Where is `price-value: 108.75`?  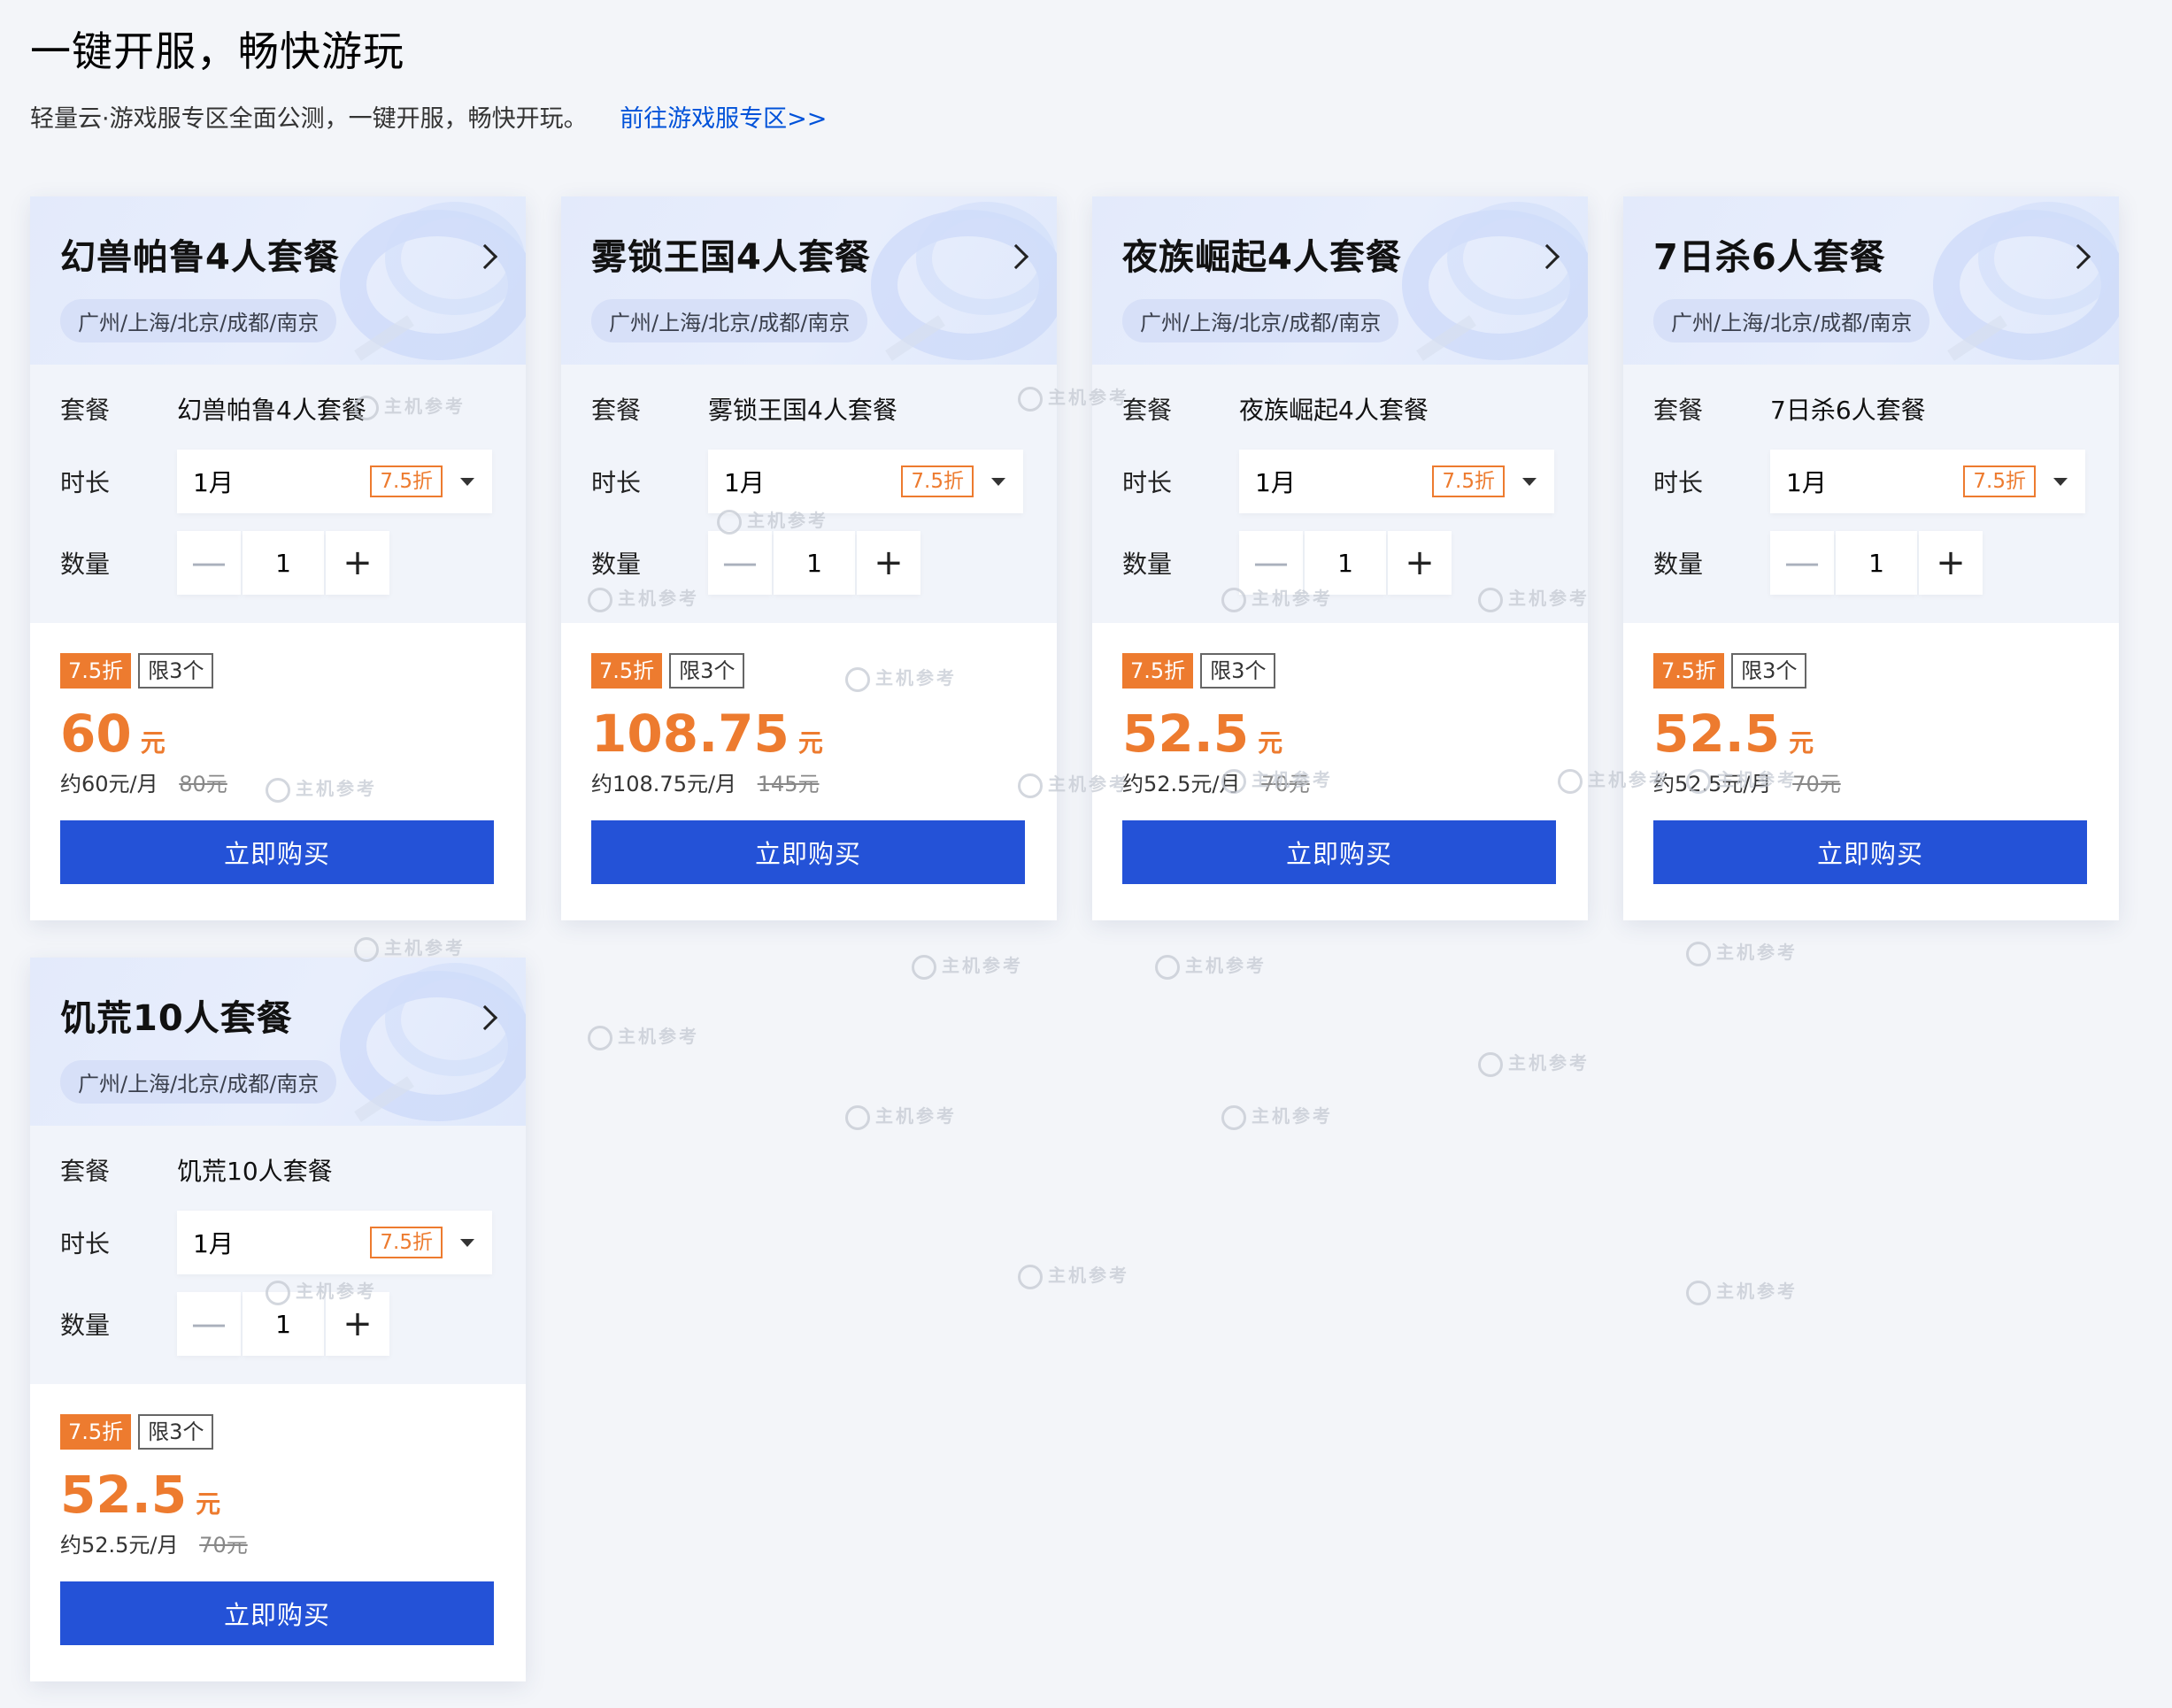 price-value: 108.75 is located at coordinates (690, 734).